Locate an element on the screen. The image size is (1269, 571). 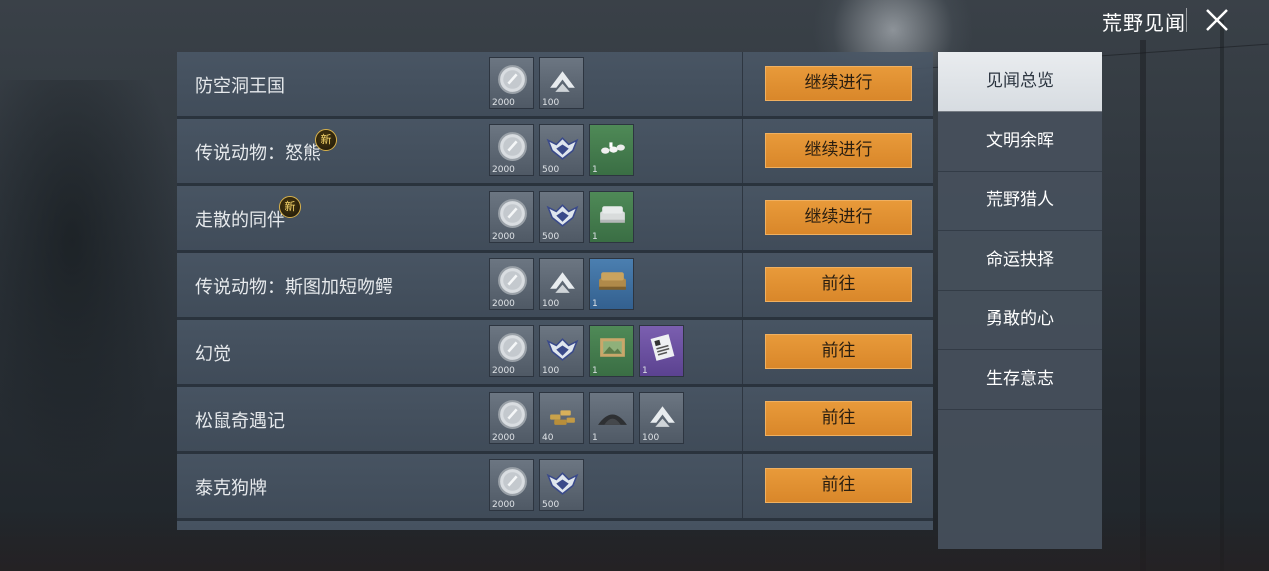
quest-row: 松鼠奇遇记 2000 40 1 100 前往 is located at coordinates (555, 420).